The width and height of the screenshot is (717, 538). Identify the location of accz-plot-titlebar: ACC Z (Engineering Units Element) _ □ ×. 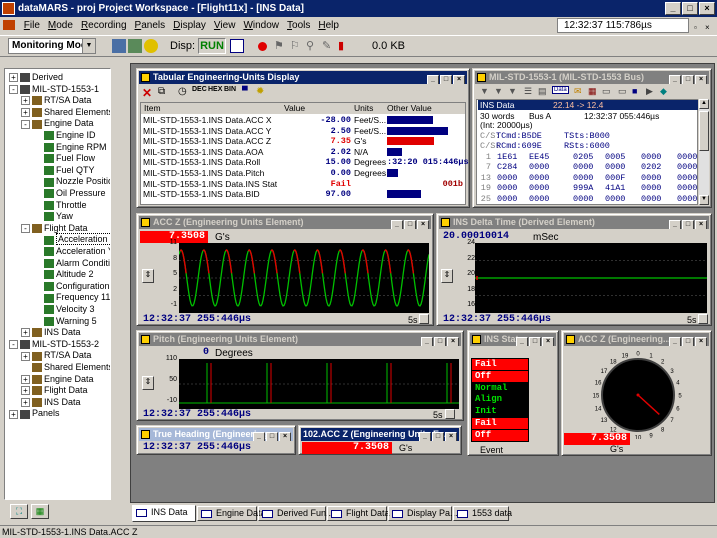
(285, 222).